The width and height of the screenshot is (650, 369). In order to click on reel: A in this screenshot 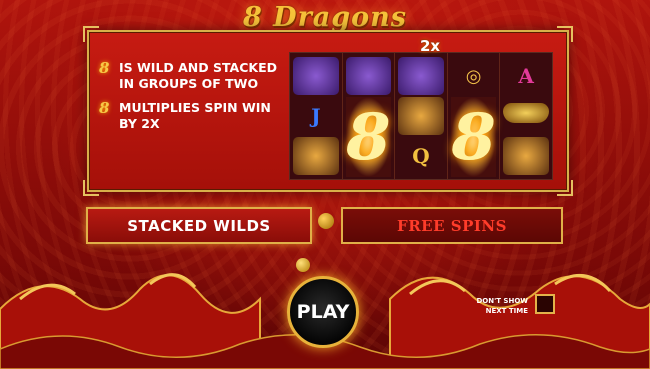, I will do `click(526, 116)`.